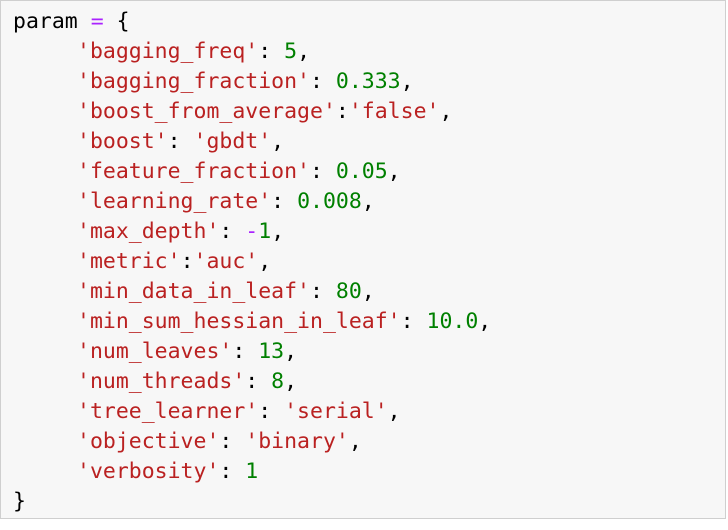 The width and height of the screenshot is (728, 530). I want to click on dict-value: 13, so click(271, 351).